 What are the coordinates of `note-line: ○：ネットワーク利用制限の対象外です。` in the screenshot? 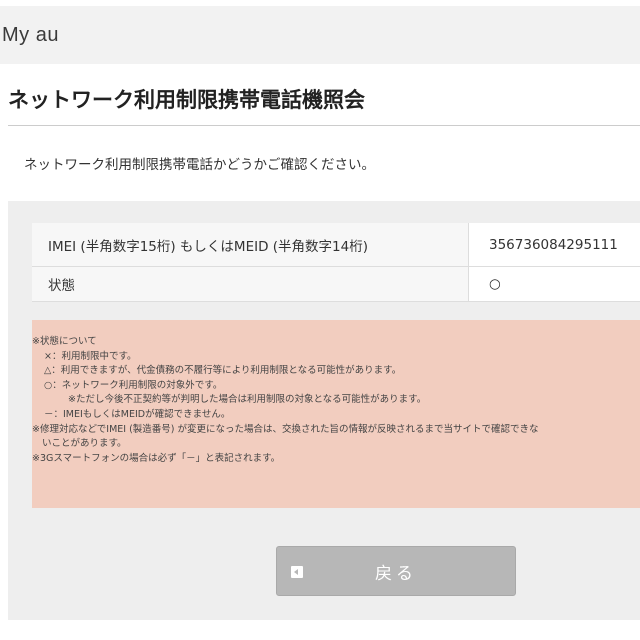 It's located at (133, 385).